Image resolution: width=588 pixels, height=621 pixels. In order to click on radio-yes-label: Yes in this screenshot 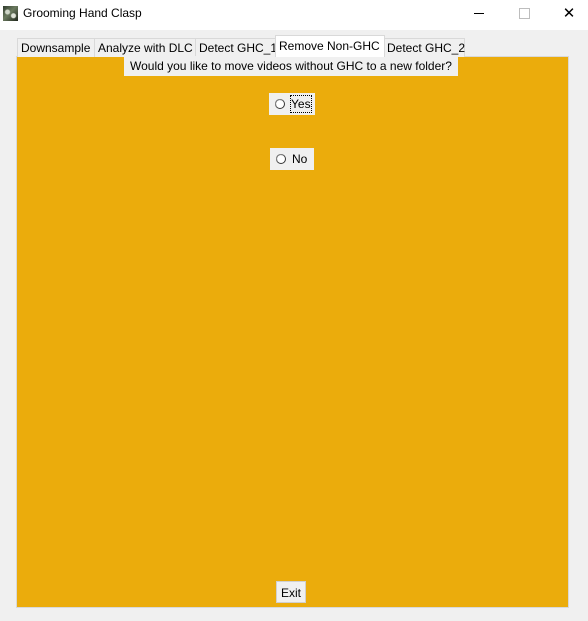, I will do `click(301, 104)`.